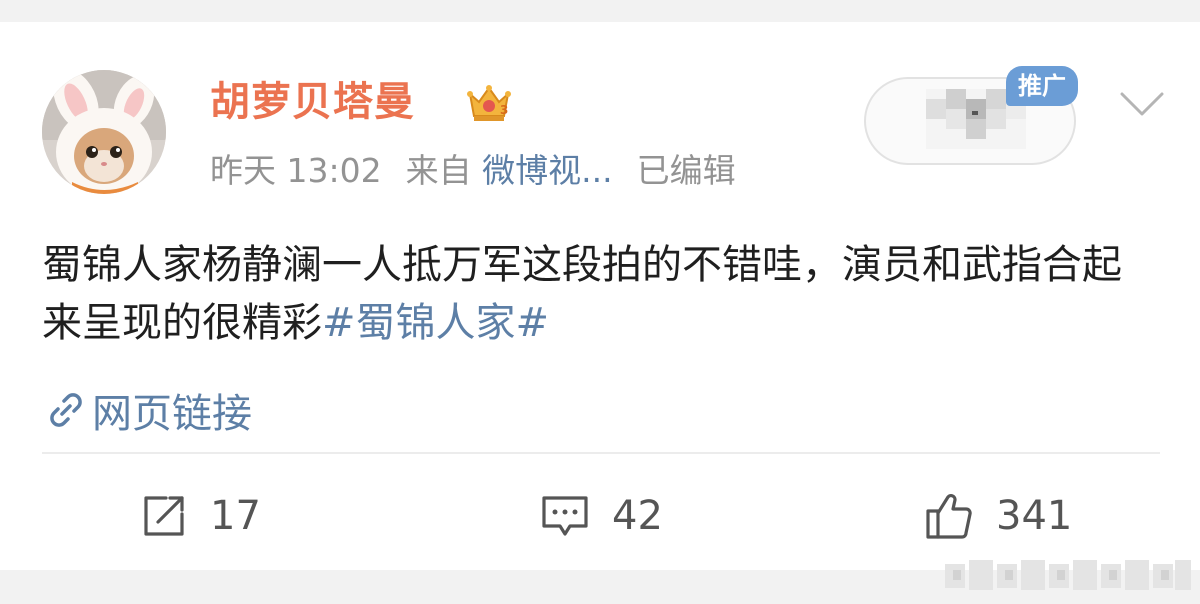 The height and width of the screenshot is (604, 1200). What do you see at coordinates (565, 516) in the screenshot?
I see `comment-icon` at bounding box center [565, 516].